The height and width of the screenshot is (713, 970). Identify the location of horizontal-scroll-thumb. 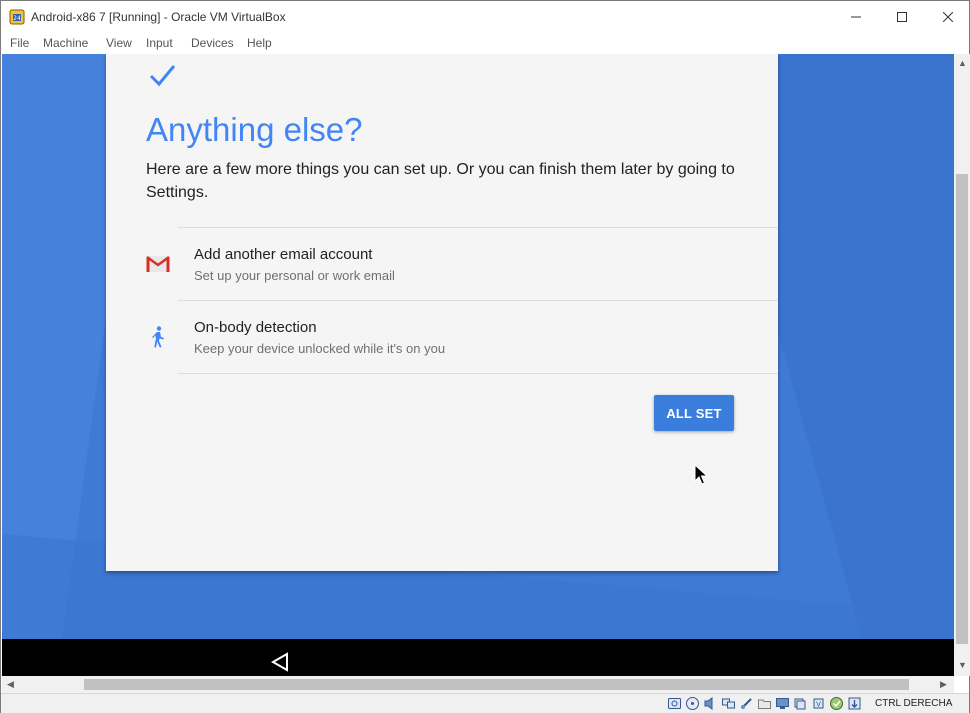
(496, 684).